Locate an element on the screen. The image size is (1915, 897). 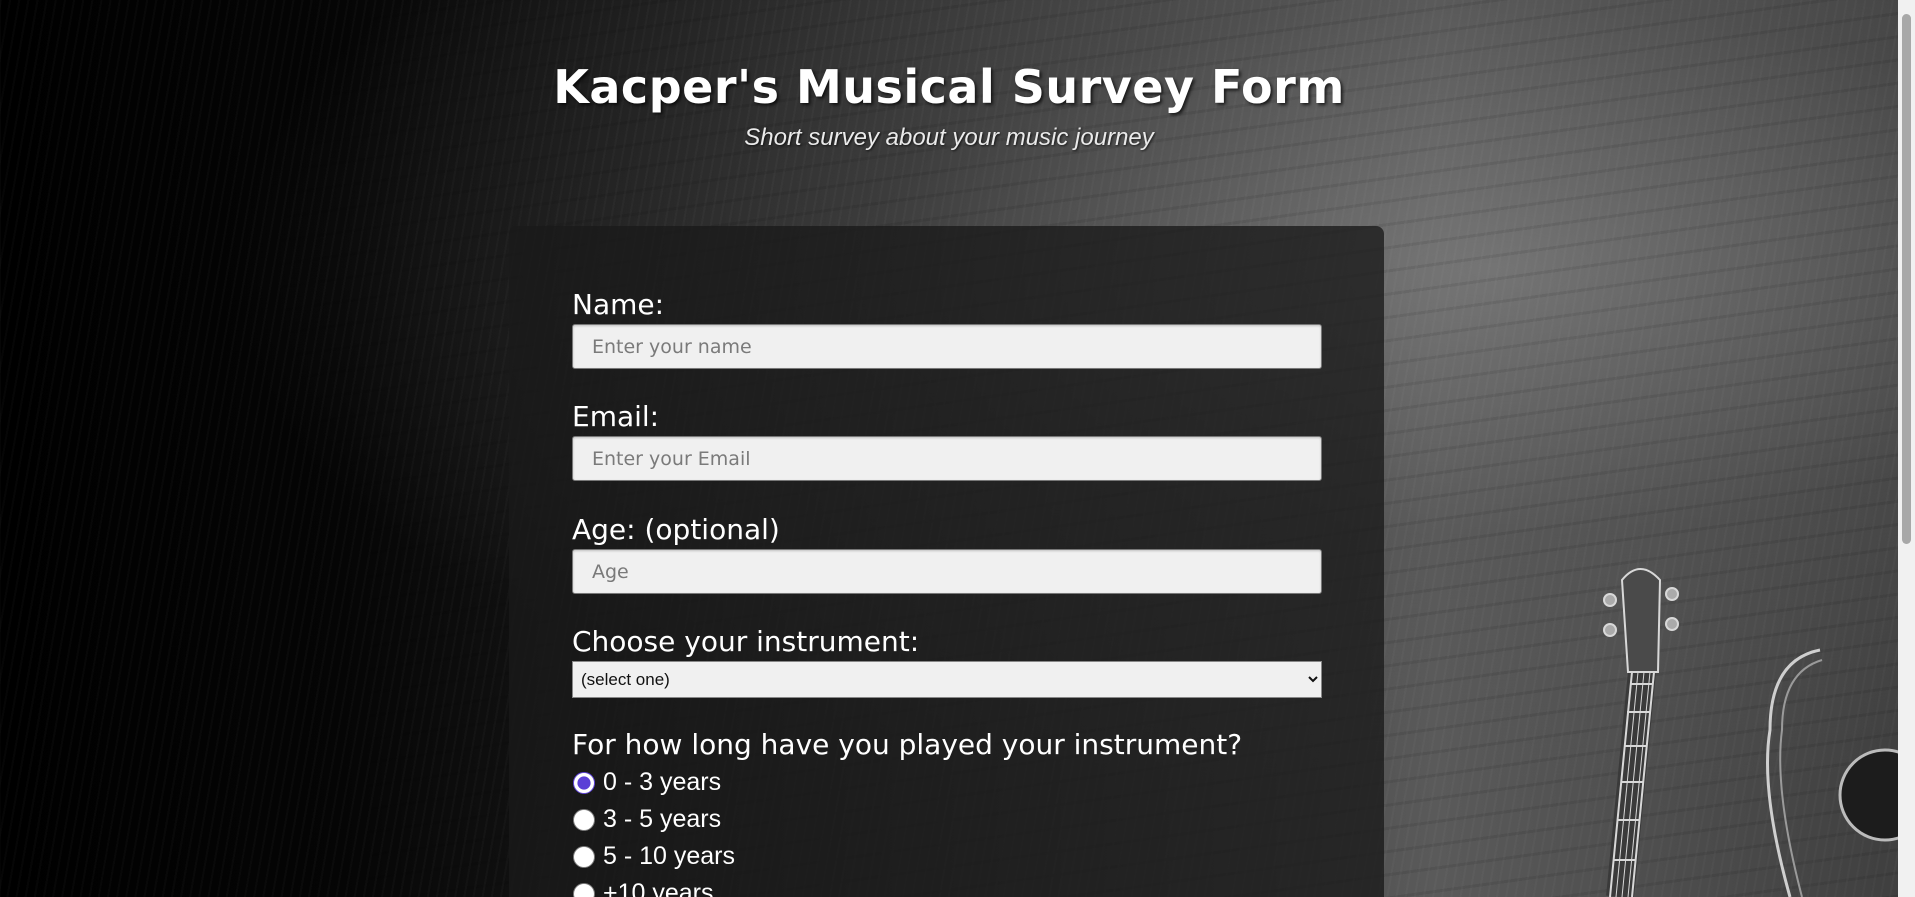
experience-option-label: 5 - 10 years is located at coordinates (669, 856).